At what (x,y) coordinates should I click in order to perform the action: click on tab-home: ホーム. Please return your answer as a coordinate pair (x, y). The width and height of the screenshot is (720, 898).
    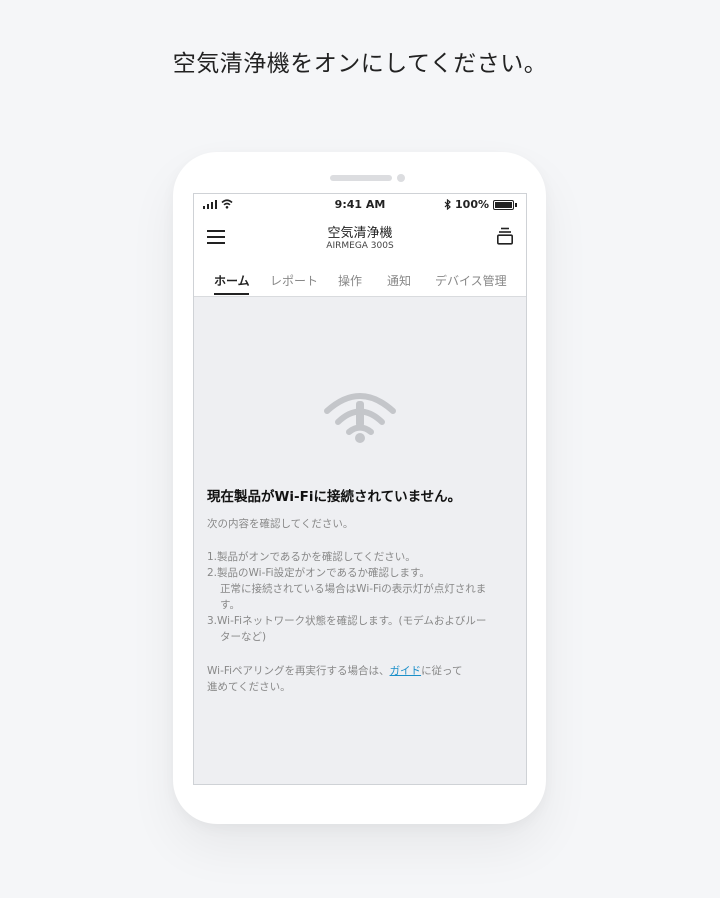
    Looking at the image, I should click on (232, 280).